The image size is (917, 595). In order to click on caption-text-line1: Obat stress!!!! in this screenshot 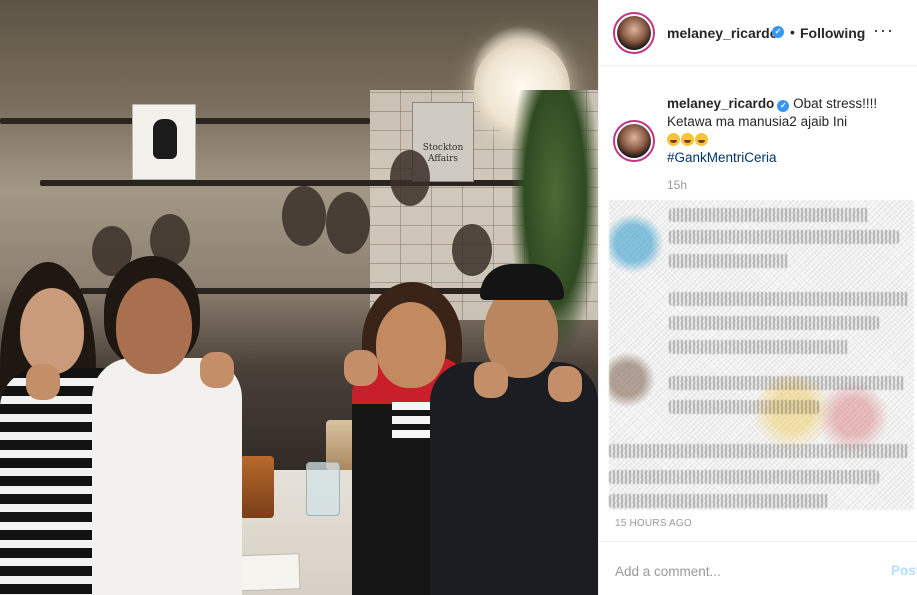, I will do `click(835, 103)`.